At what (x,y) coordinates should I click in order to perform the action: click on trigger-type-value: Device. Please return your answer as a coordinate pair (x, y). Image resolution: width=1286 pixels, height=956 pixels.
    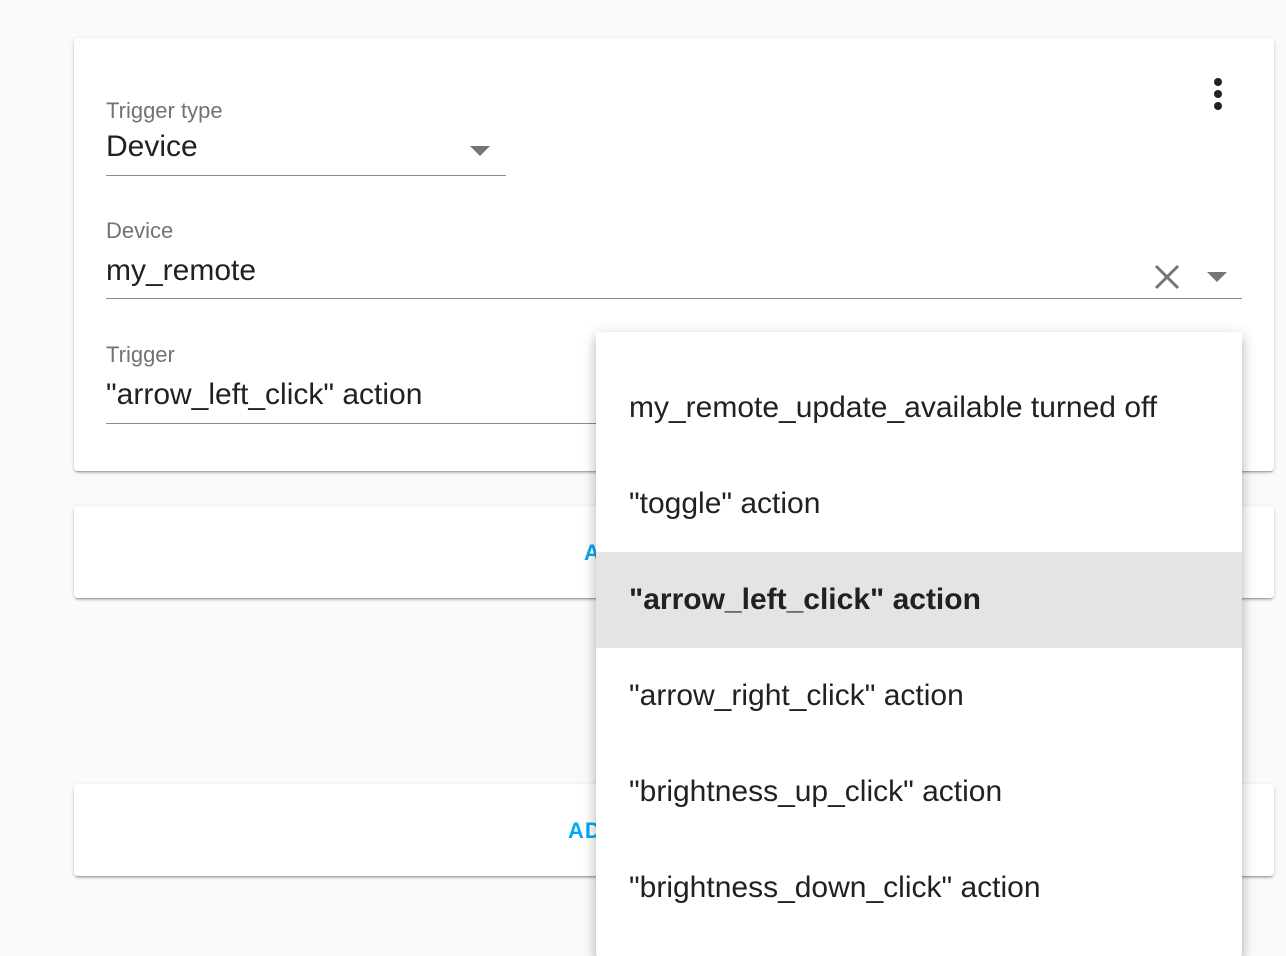
    Looking at the image, I should click on (152, 146).